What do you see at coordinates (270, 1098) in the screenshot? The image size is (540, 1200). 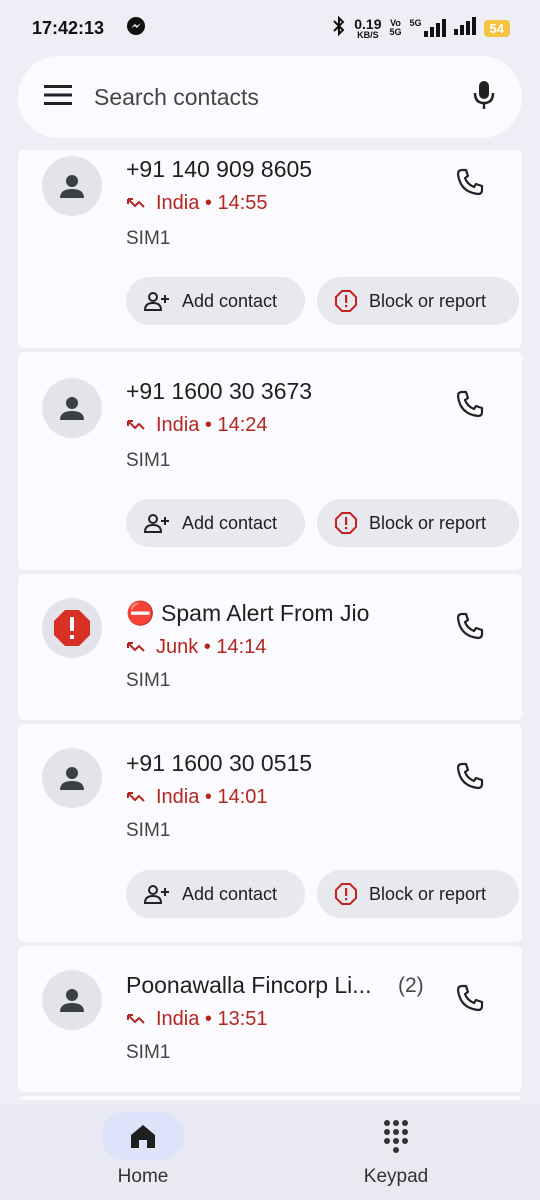 I see `call-entry` at bounding box center [270, 1098].